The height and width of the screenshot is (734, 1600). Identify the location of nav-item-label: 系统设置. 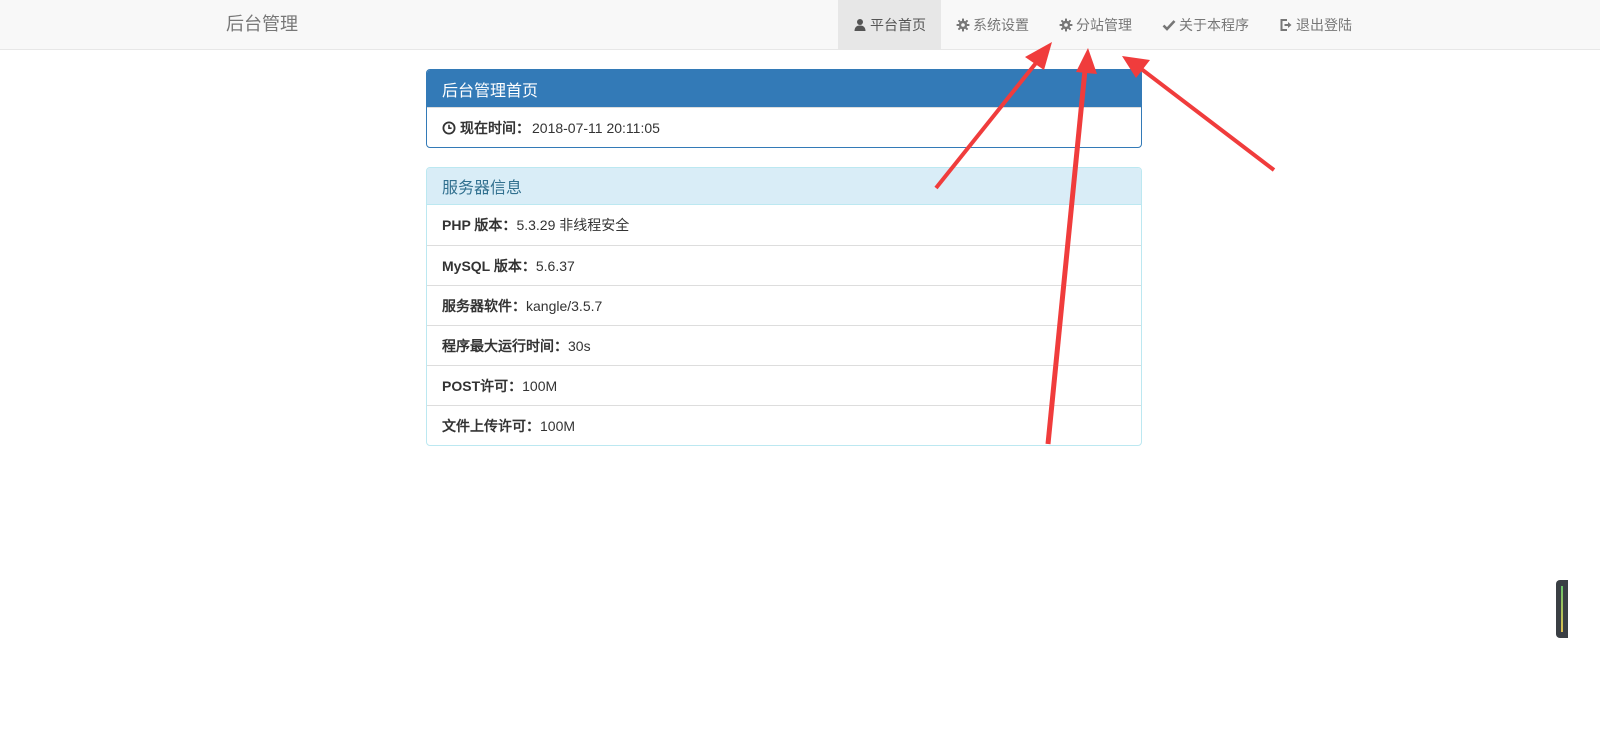
(1001, 24).